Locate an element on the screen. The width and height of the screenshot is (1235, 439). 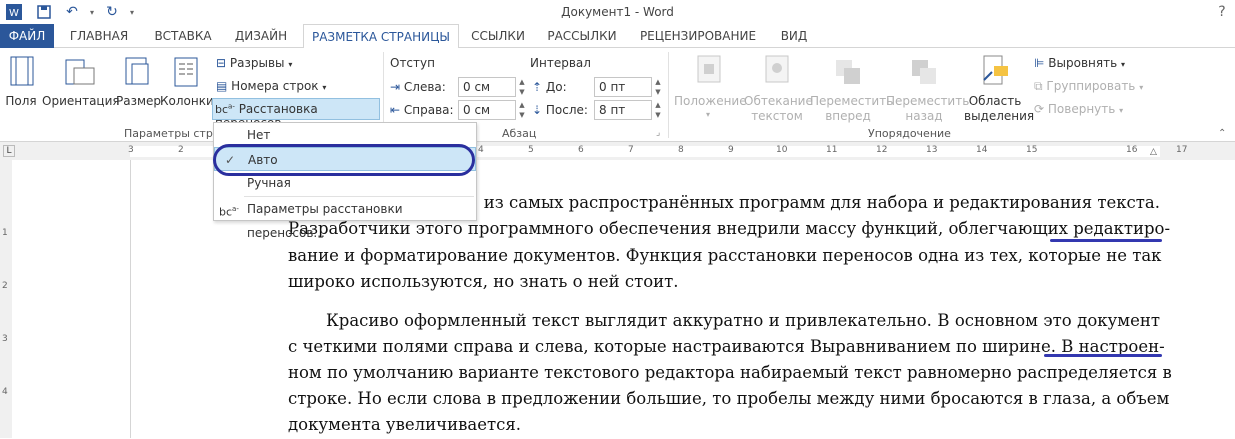
indent-left-spinner: ▲ ▼ is located at coordinates (522, 87).